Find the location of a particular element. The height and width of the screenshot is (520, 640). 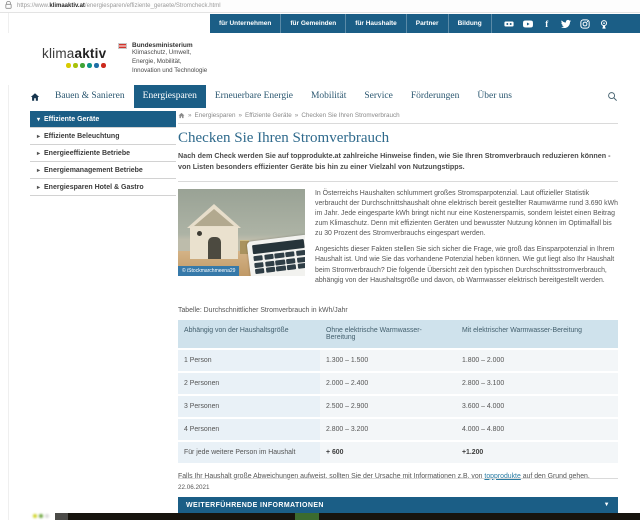

table-cell: 4.000 – 4.800 is located at coordinates (537, 429).